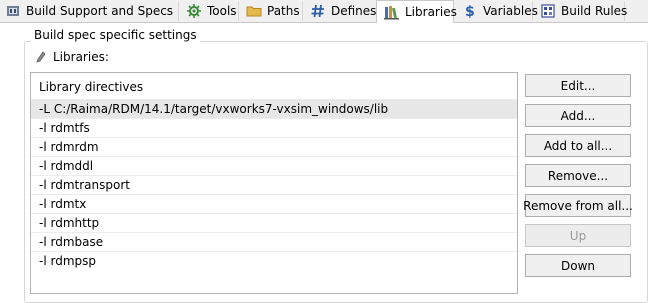  Describe the element at coordinates (194, 11) in the screenshot. I see `tools-icon` at that location.